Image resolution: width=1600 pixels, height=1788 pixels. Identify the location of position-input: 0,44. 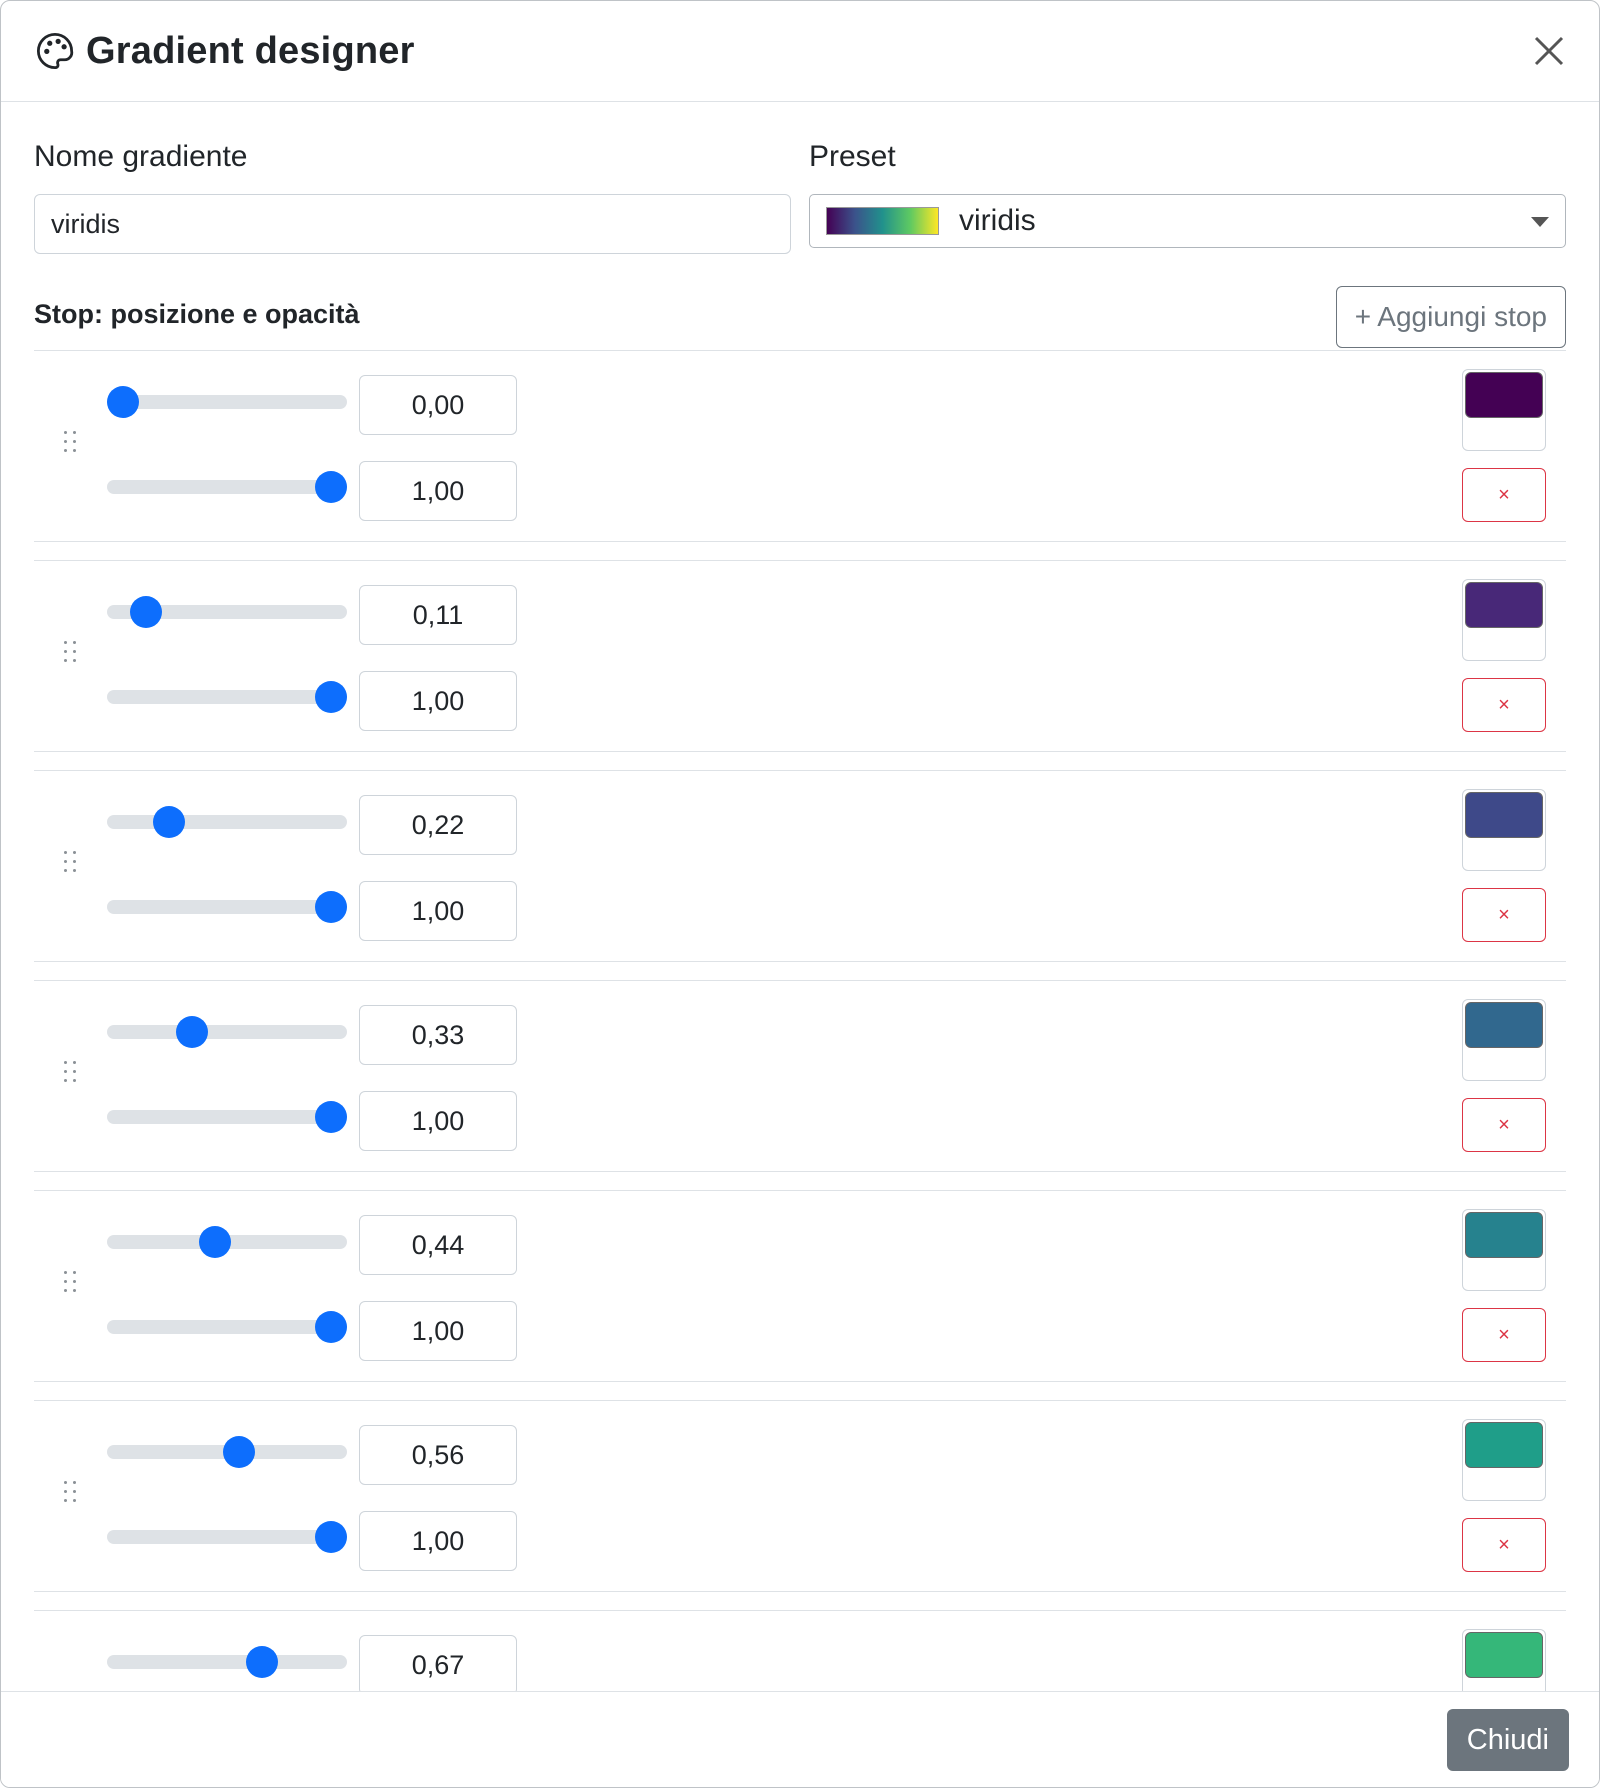
(438, 1245).